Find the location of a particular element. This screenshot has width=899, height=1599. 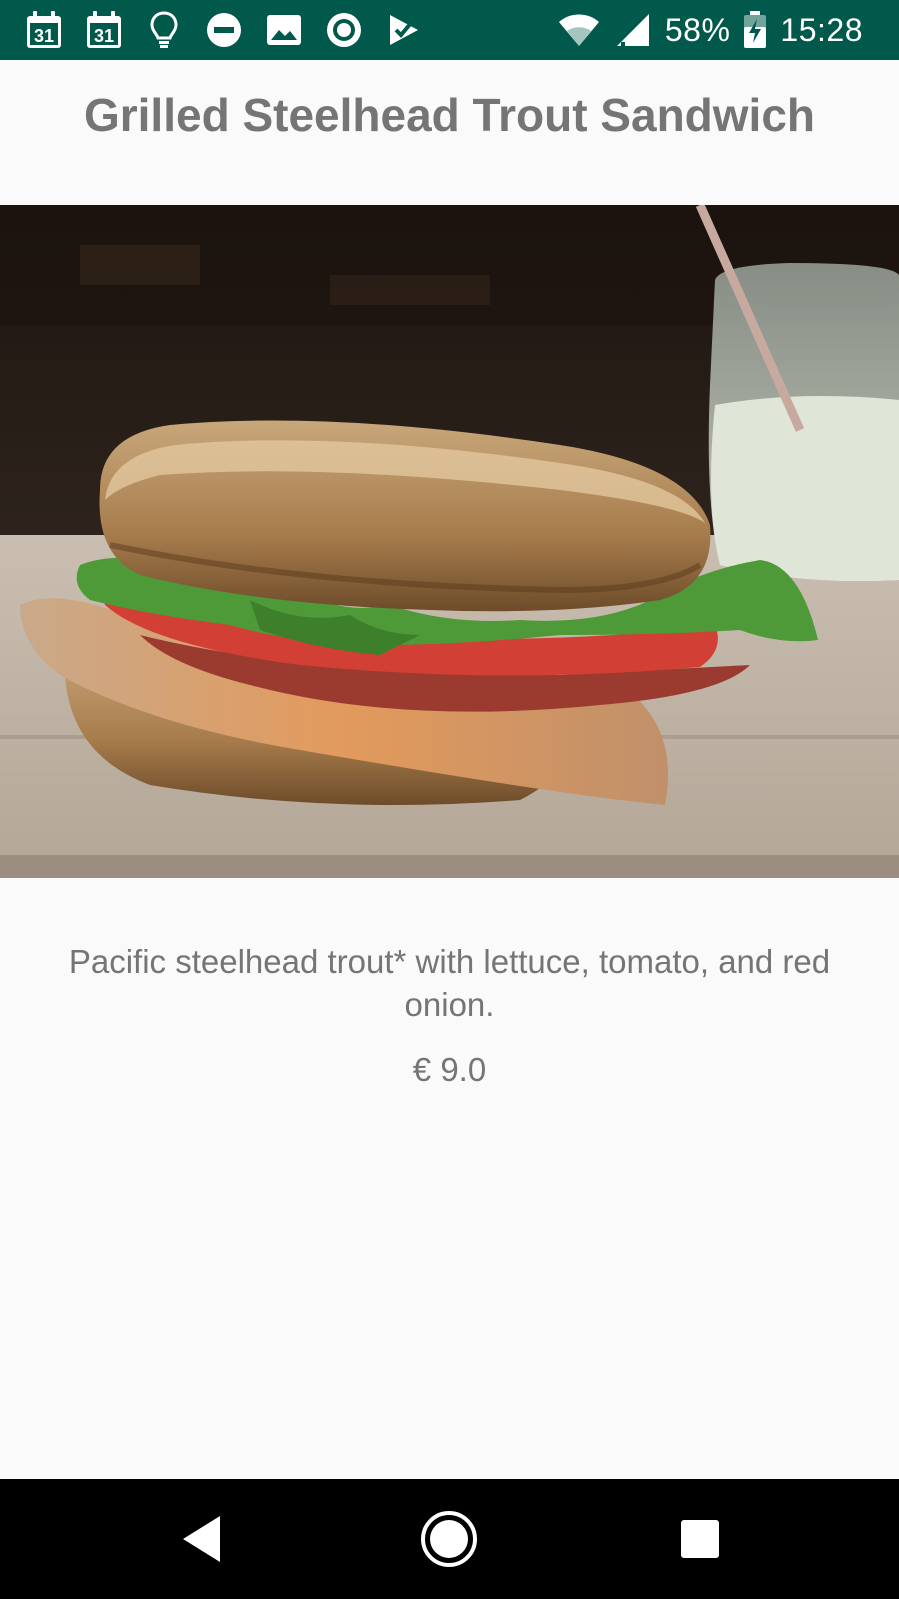

back-button is located at coordinates (202, 1539).